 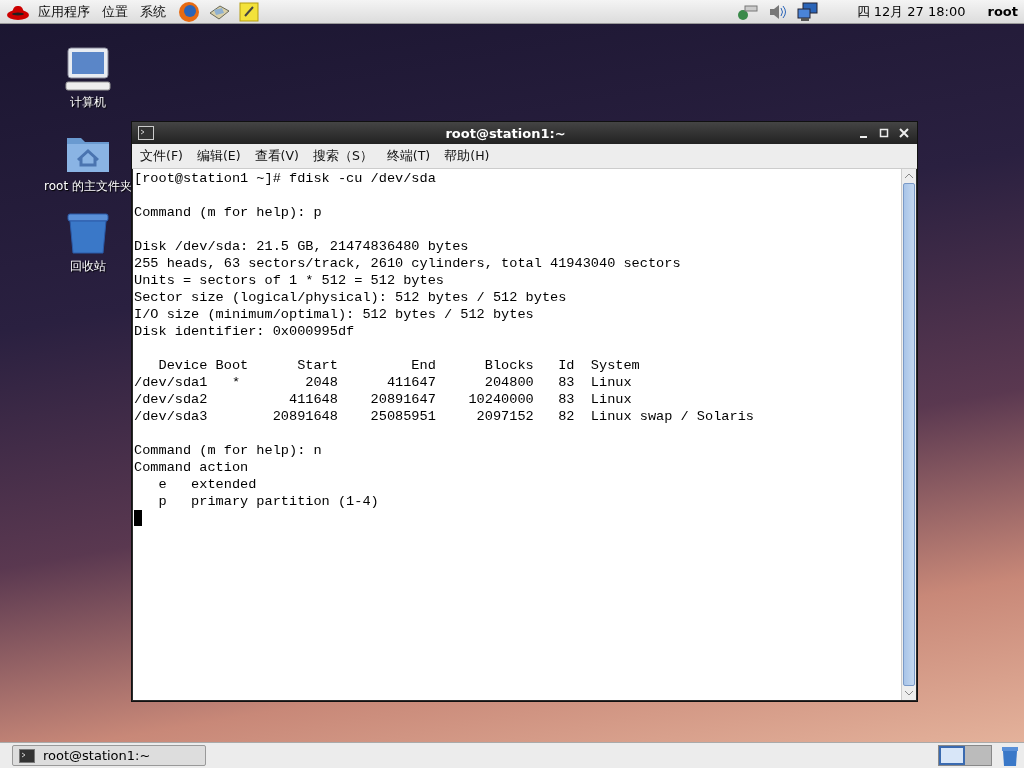 I want to click on terminal-line: Device Boot Start End Blocks Id System, so click(x=399, y=365).